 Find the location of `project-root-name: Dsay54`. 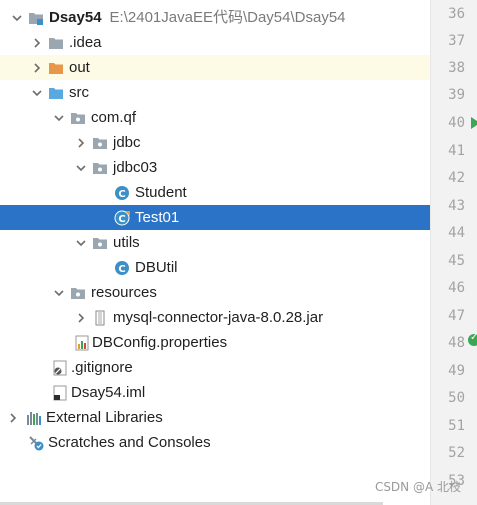

project-root-name: Dsay54 is located at coordinates (75, 17).